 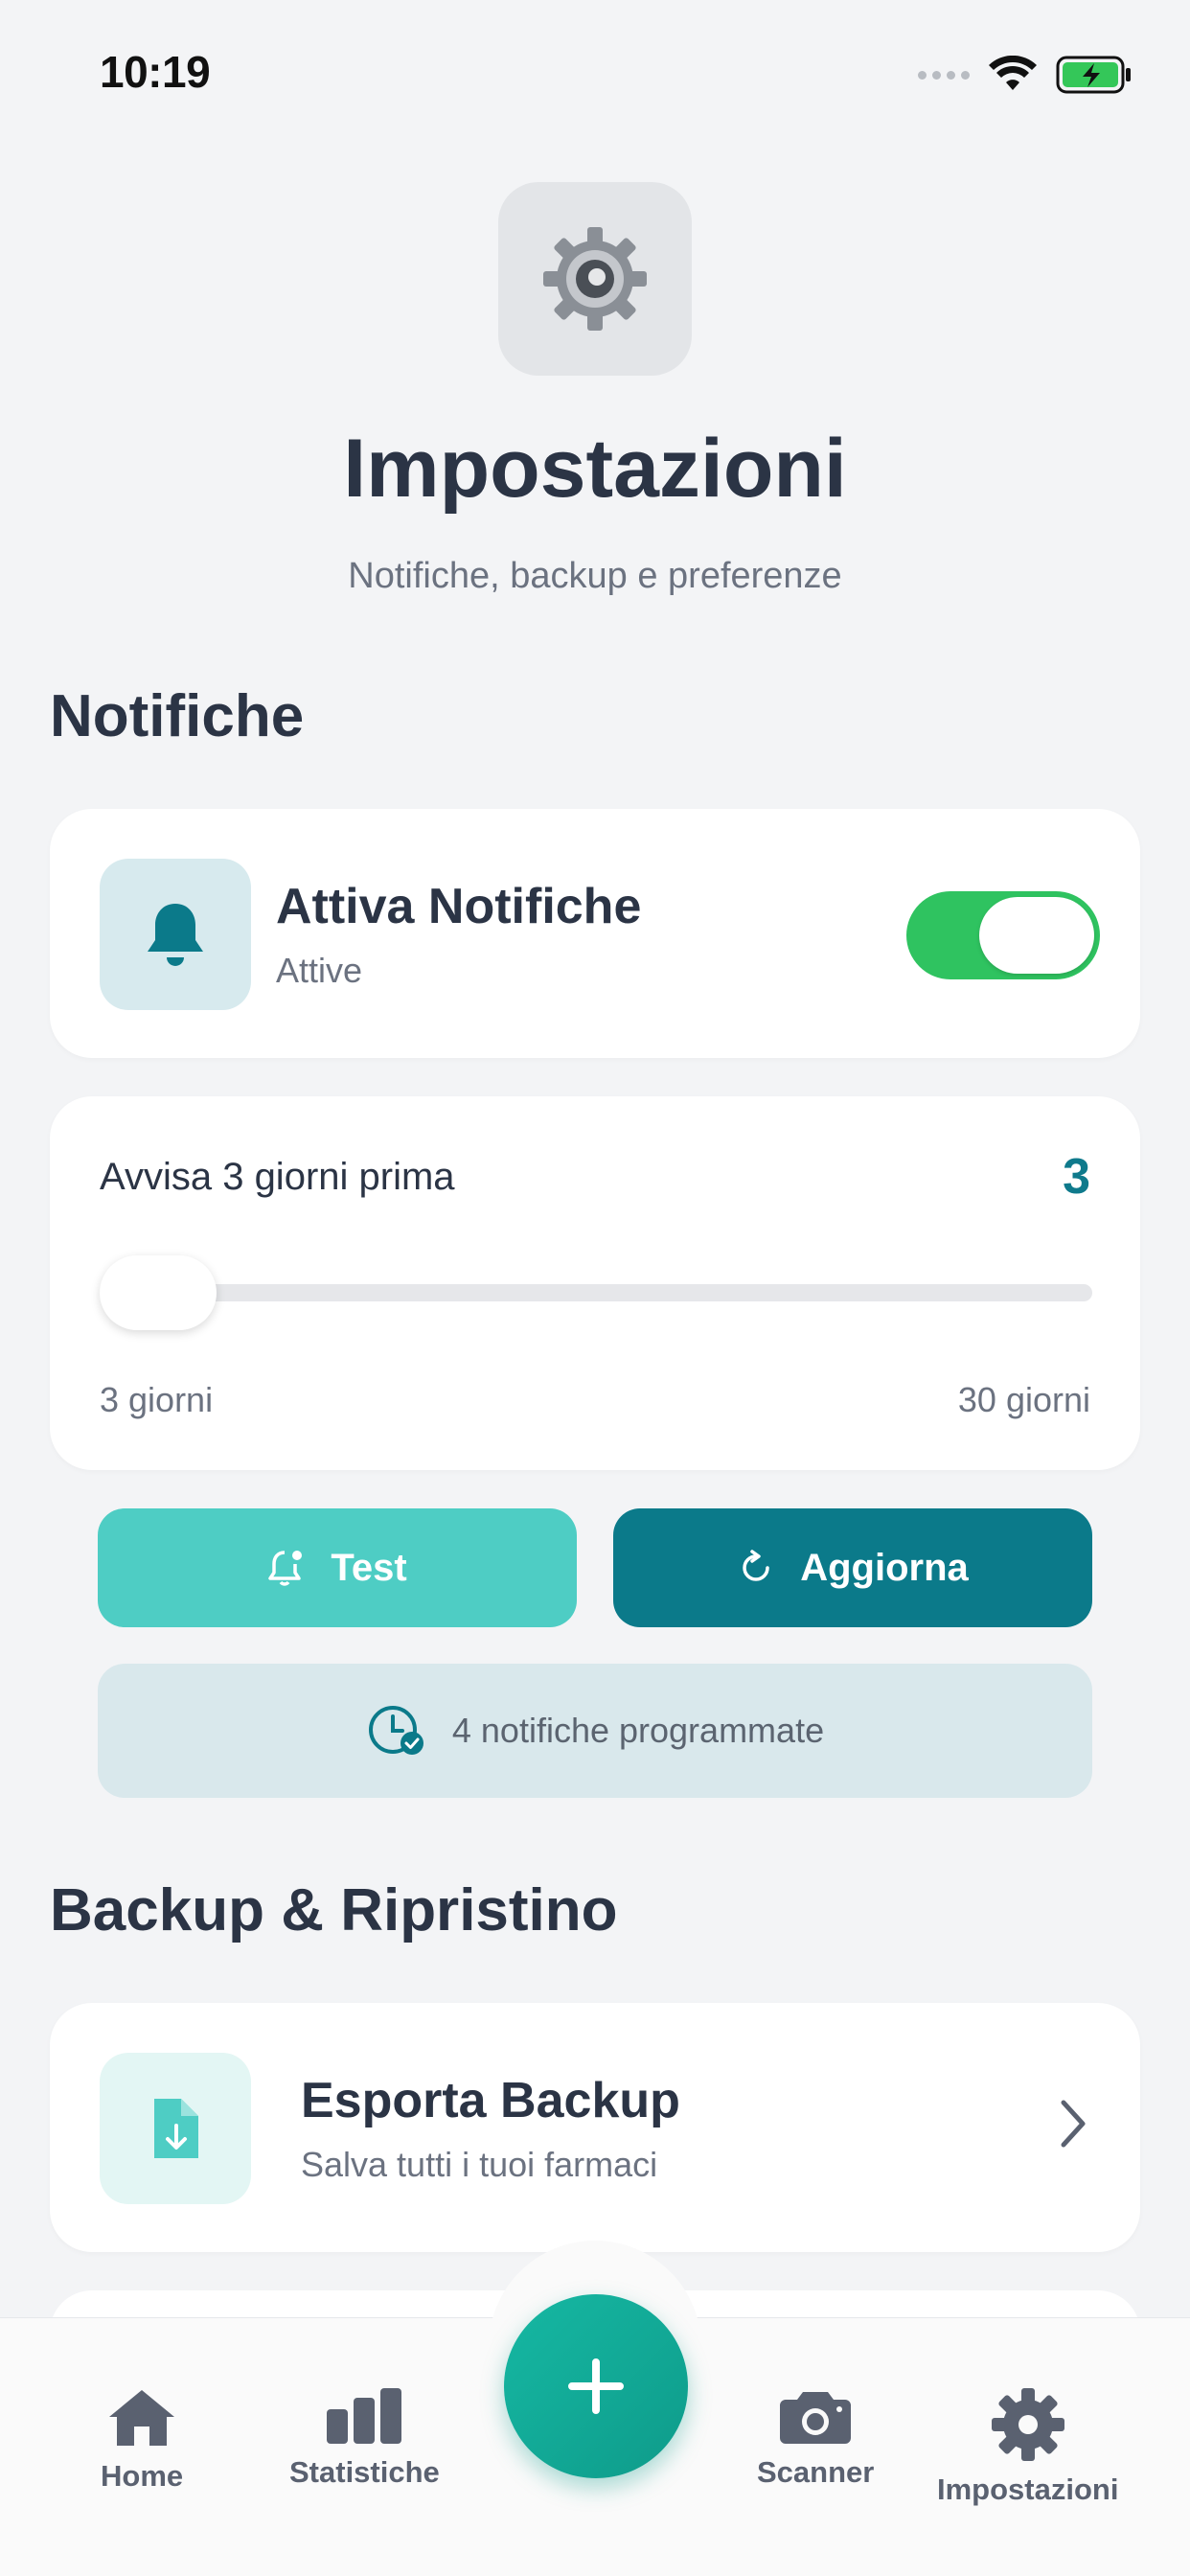 I want to click on scheduled-notifications-text: 4 notifiche programmate, so click(x=638, y=1730).